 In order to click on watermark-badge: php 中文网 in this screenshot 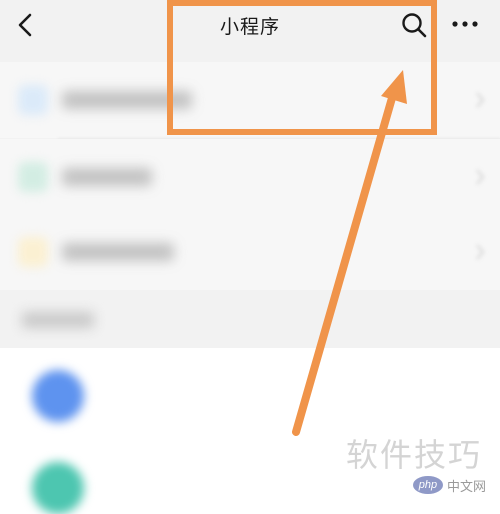, I will do `click(449, 485)`.